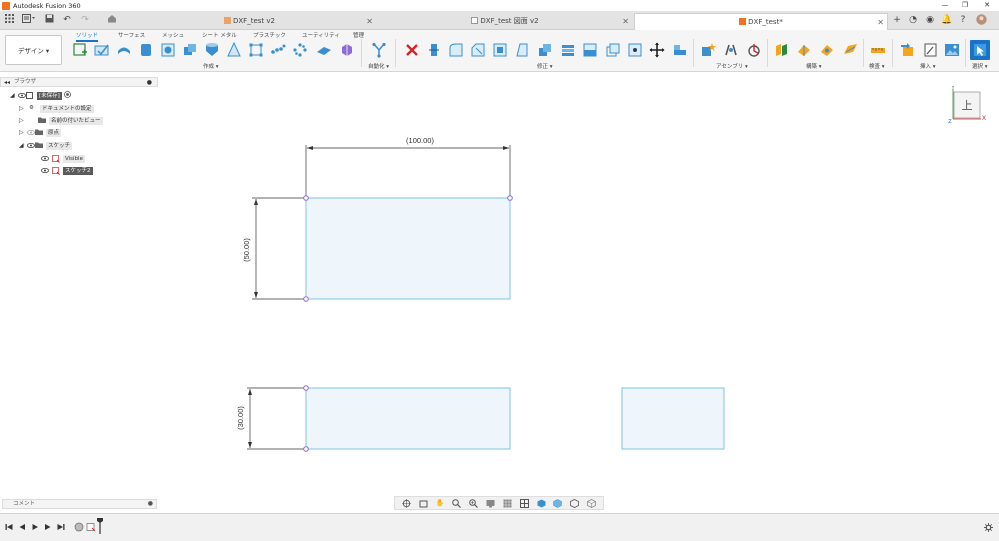 This screenshot has height=541, width=999. What do you see at coordinates (589, 49) in the screenshot?
I see `replace-face-icon` at bounding box center [589, 49].